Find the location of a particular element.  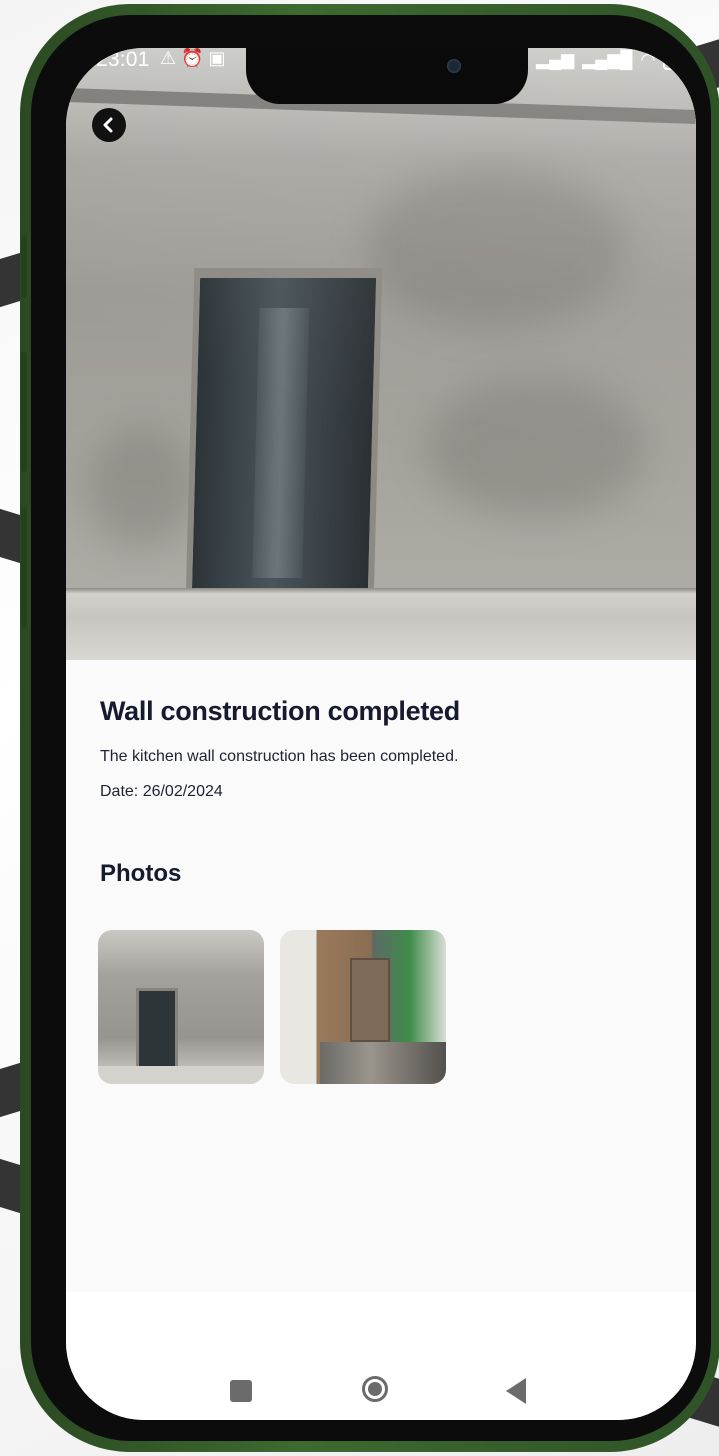

system-navigation-bar is located at coordinates (381, 1356).